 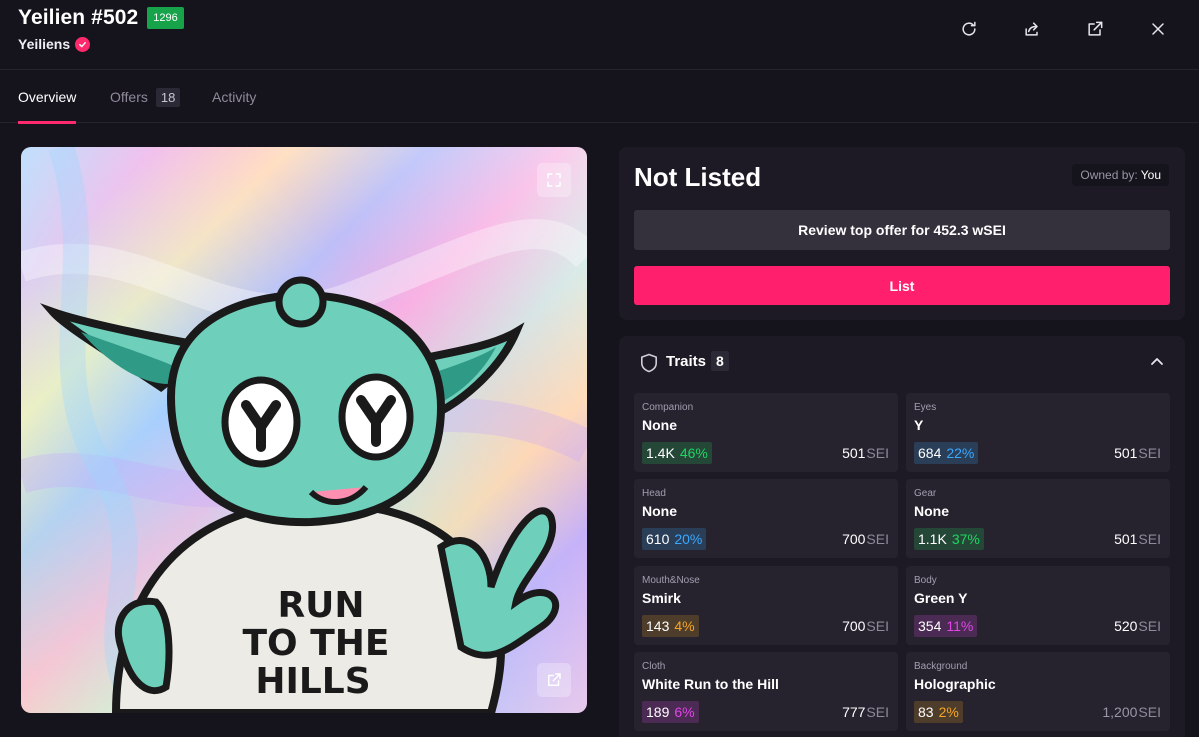 I want to click on traits-title: Traits, so click(x=686, y=361).